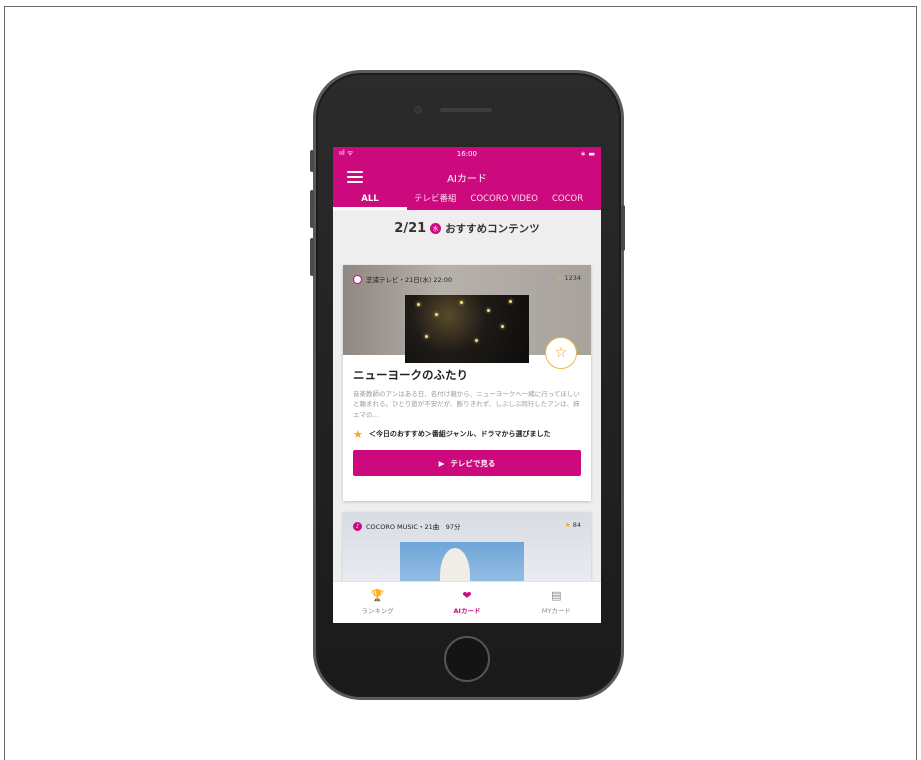 The width and height of the screenshot is (921, 760). I want to click on watch-on-tv-button: ▶ テレビで見る, so click(467, 463).